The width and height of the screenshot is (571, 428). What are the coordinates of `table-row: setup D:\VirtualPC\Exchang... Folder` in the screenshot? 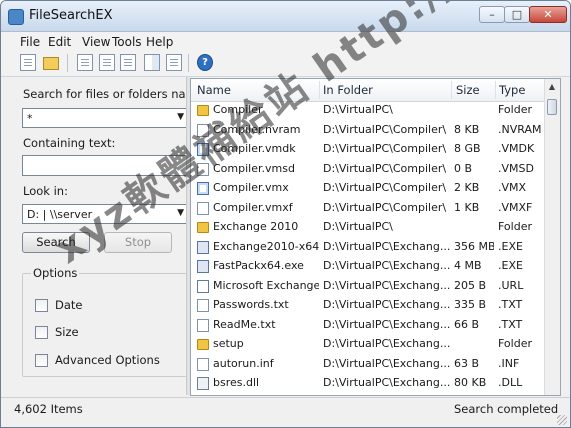 It's located at (368, 344).